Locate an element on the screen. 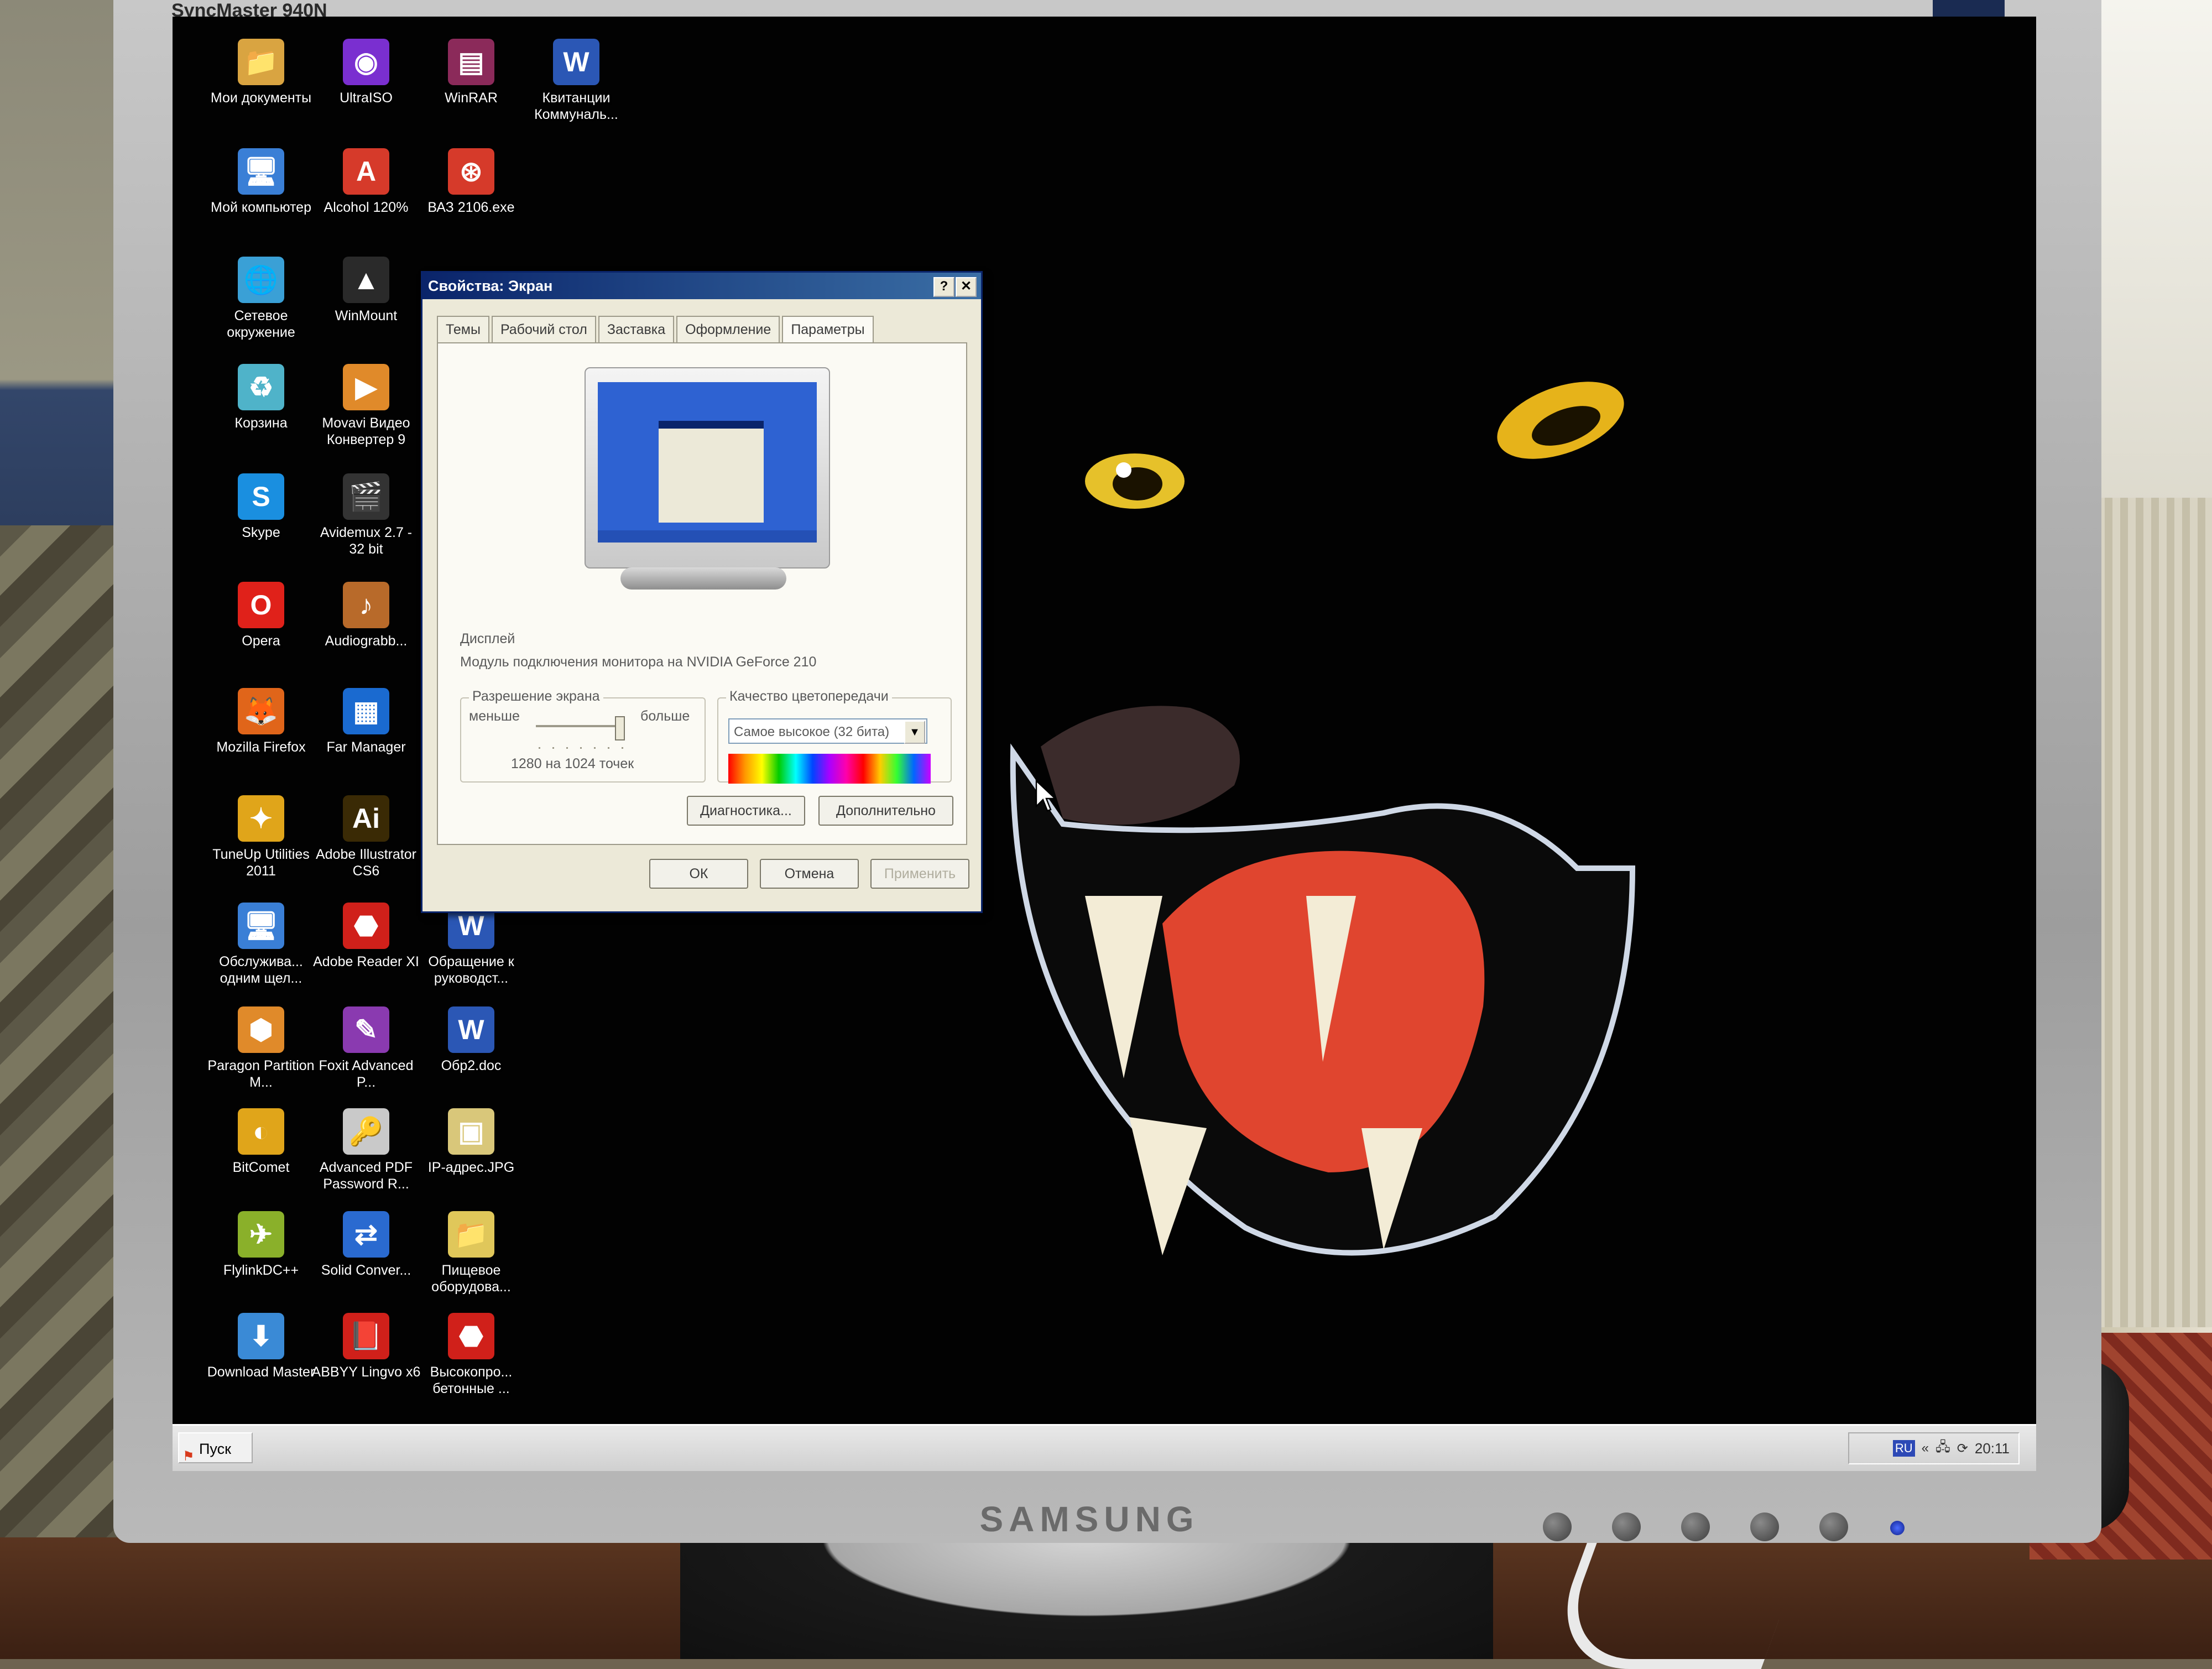 The image size is (2212, 1669). help-button: ? is located at coordinates (944, 287).